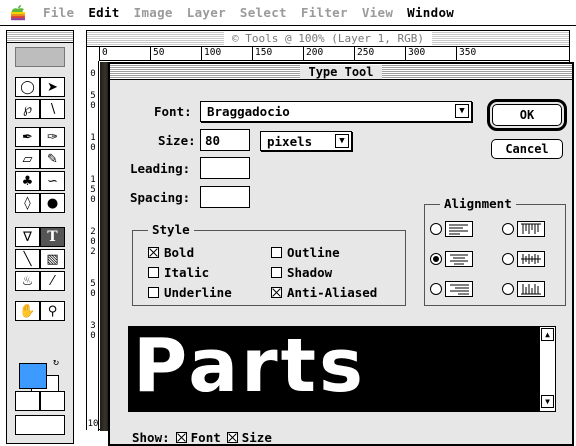 This screenshot has height=446, width=576. Describe the element at coordinates (336, 111) in the screenshot. I see `font-popup: Braggadocio ▼` at that location.